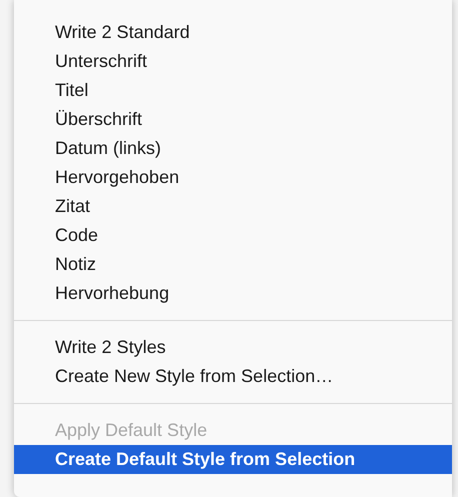 This screenshot has height=497, width=458. Describe the element at coordinates (233, 90) in the screenshot. I see `menu-item: Titel` at that location.